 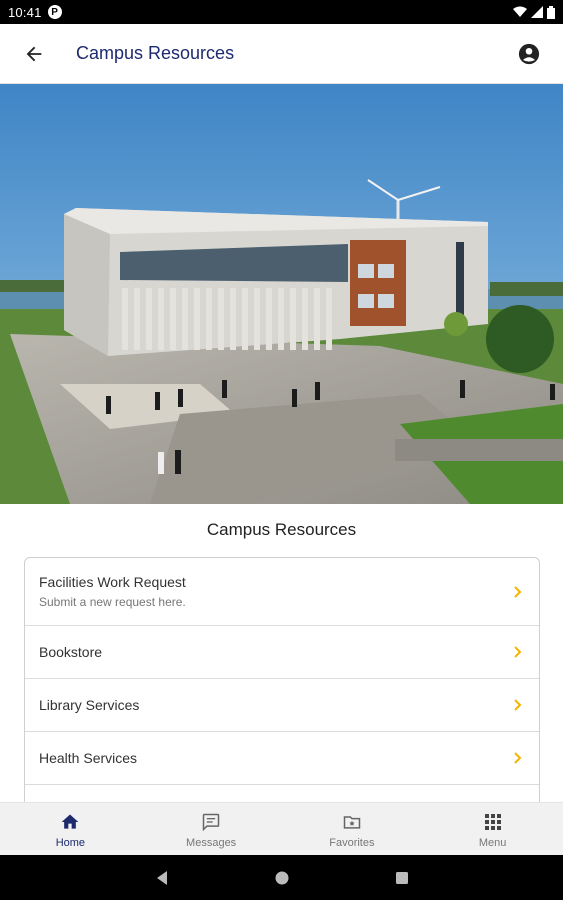 I want to click on list-item-title: Facilities Work Request, so click(x=112, y=582).